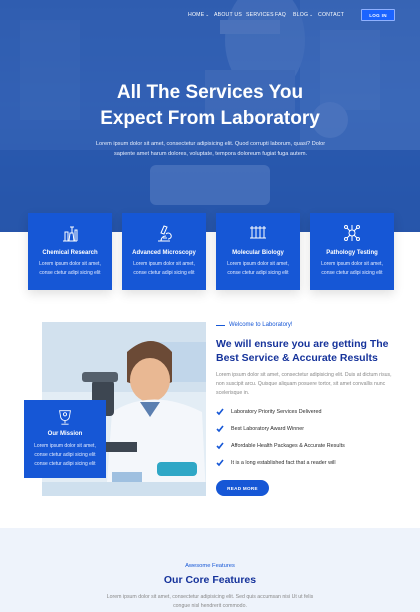 This screenshot has height=612, width=420. What do you see at coordinates (65, 417) in the screenshot?
I see `award-icon` at bounding box center [65, 417].